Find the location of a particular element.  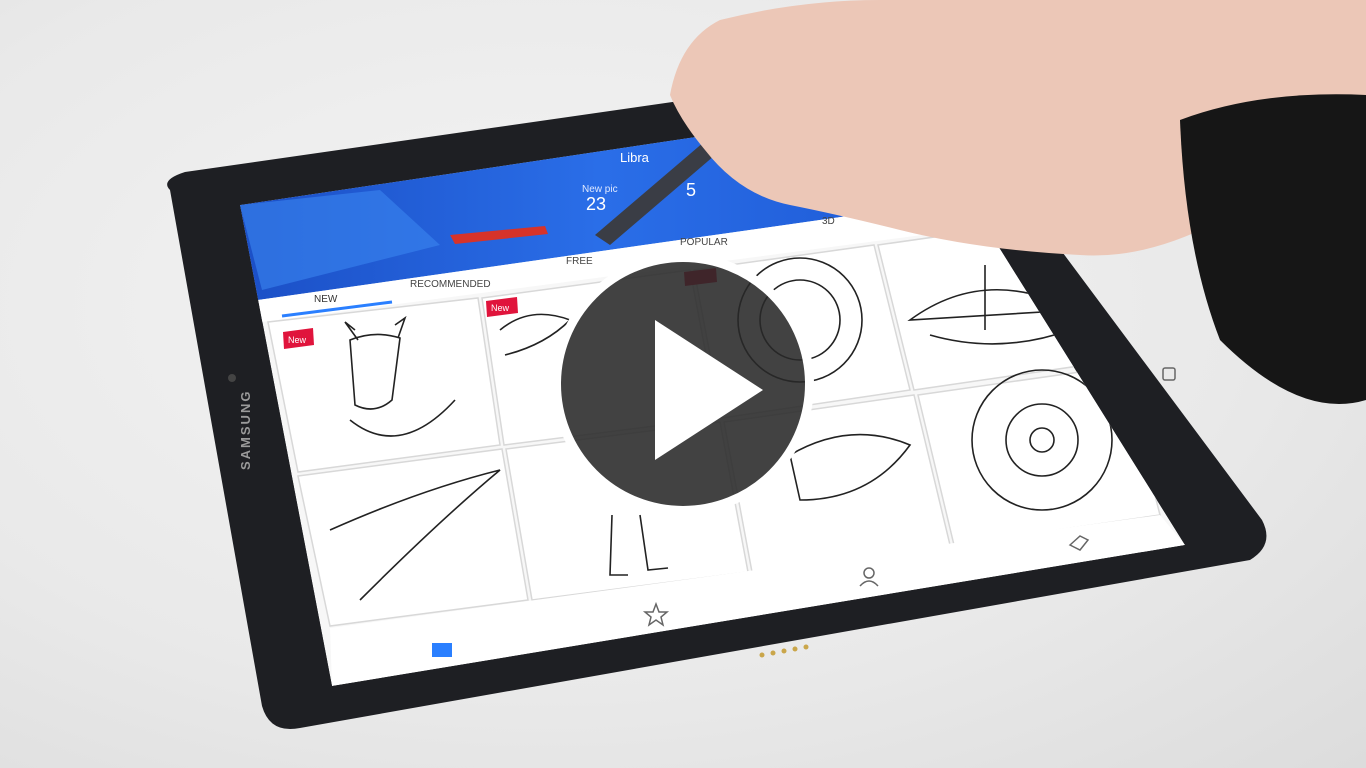

badge-new-1-label: New is located at coordinates (297, 340).